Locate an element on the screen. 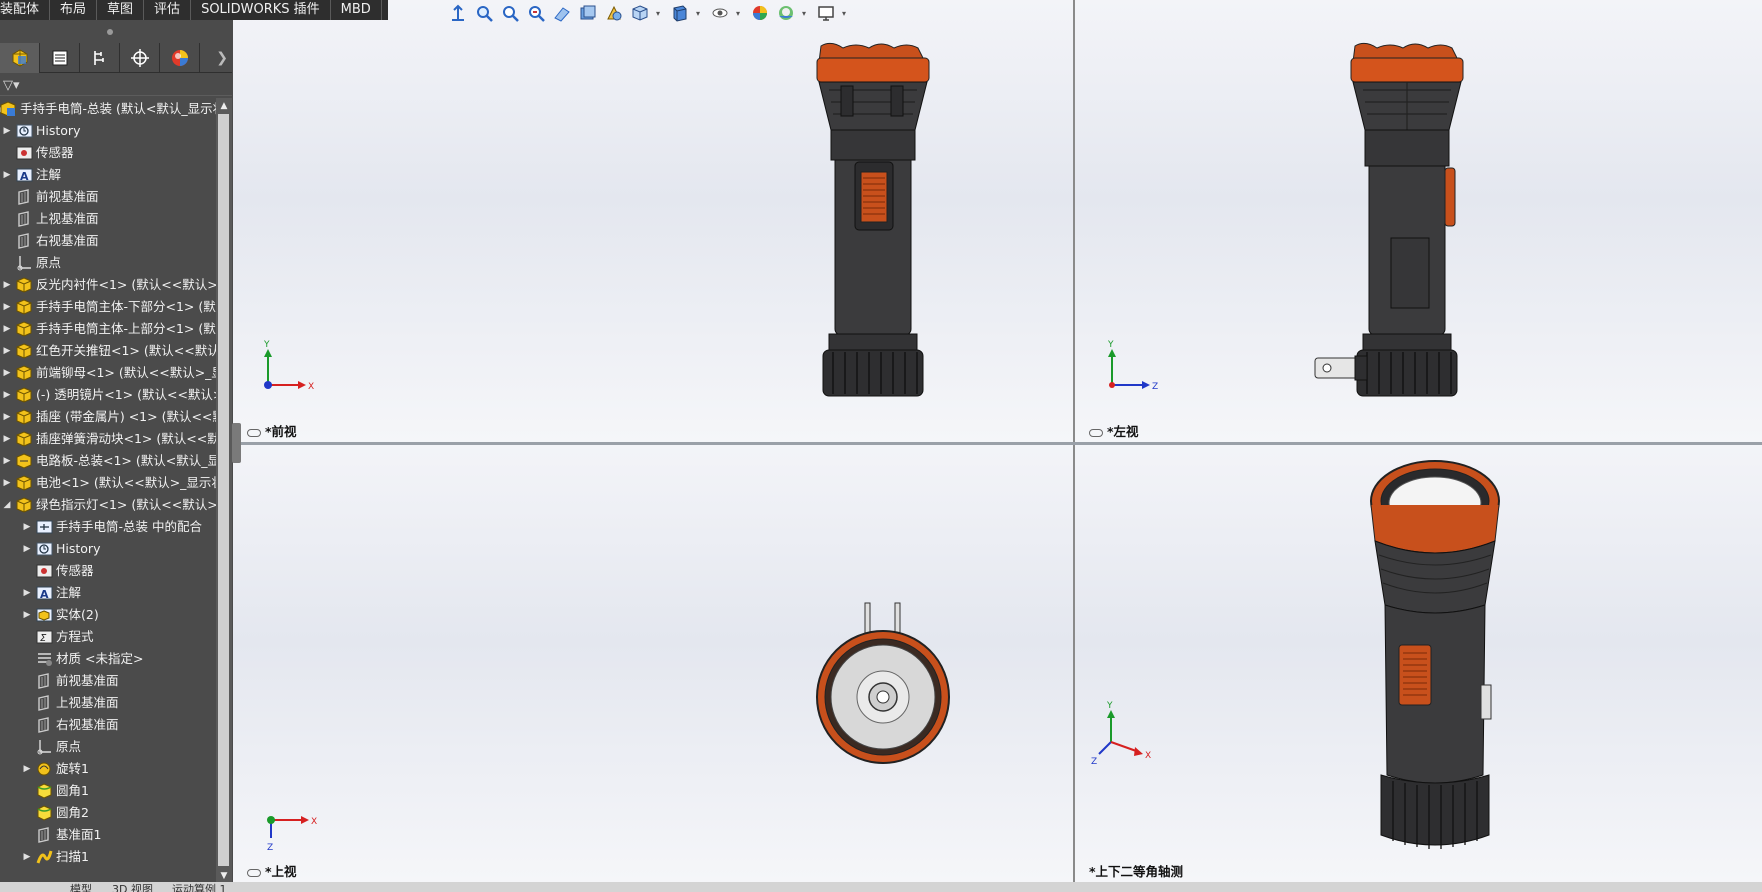 Image resolution: width=1762 pixels, height=892 pixels. tree-item: ▶ 电路板-总装<1> (默认<默认_显 is located at coordinates (108, 461).